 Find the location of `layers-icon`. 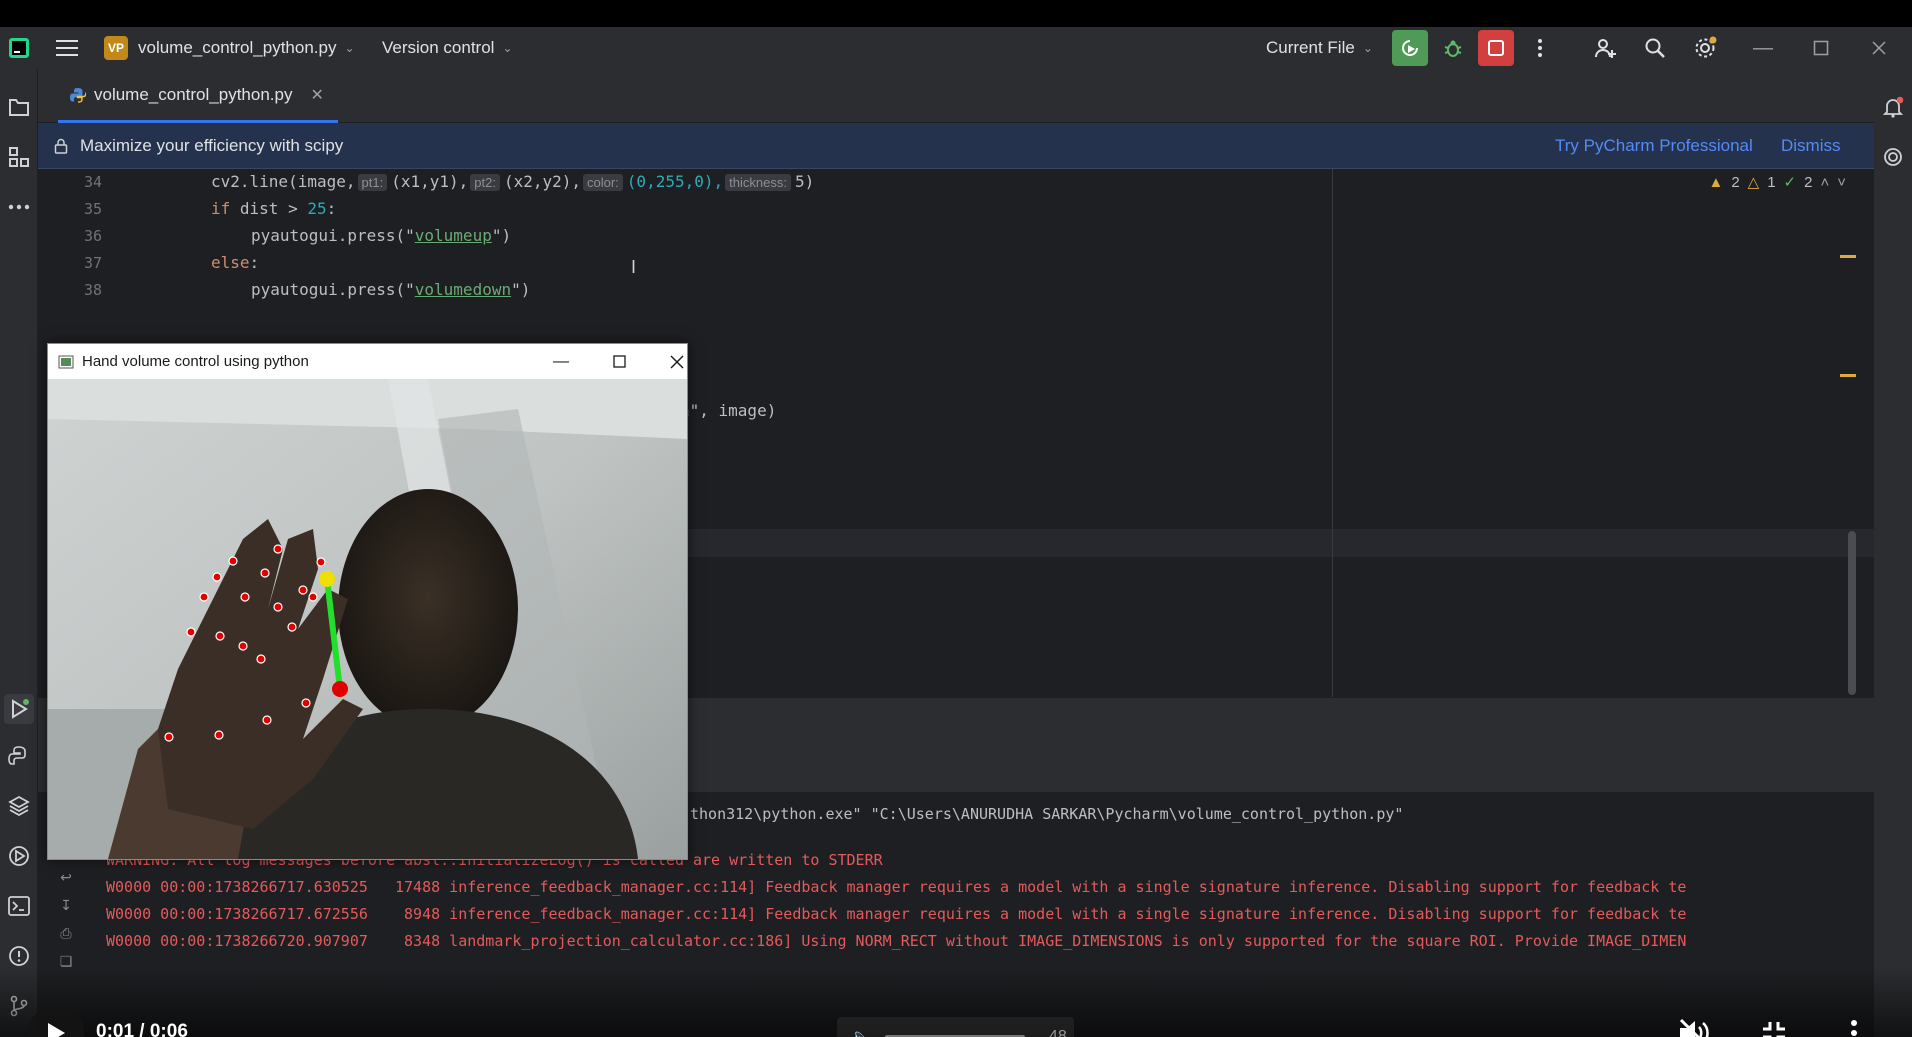

layers-icon is located at coordinates (19, 806).